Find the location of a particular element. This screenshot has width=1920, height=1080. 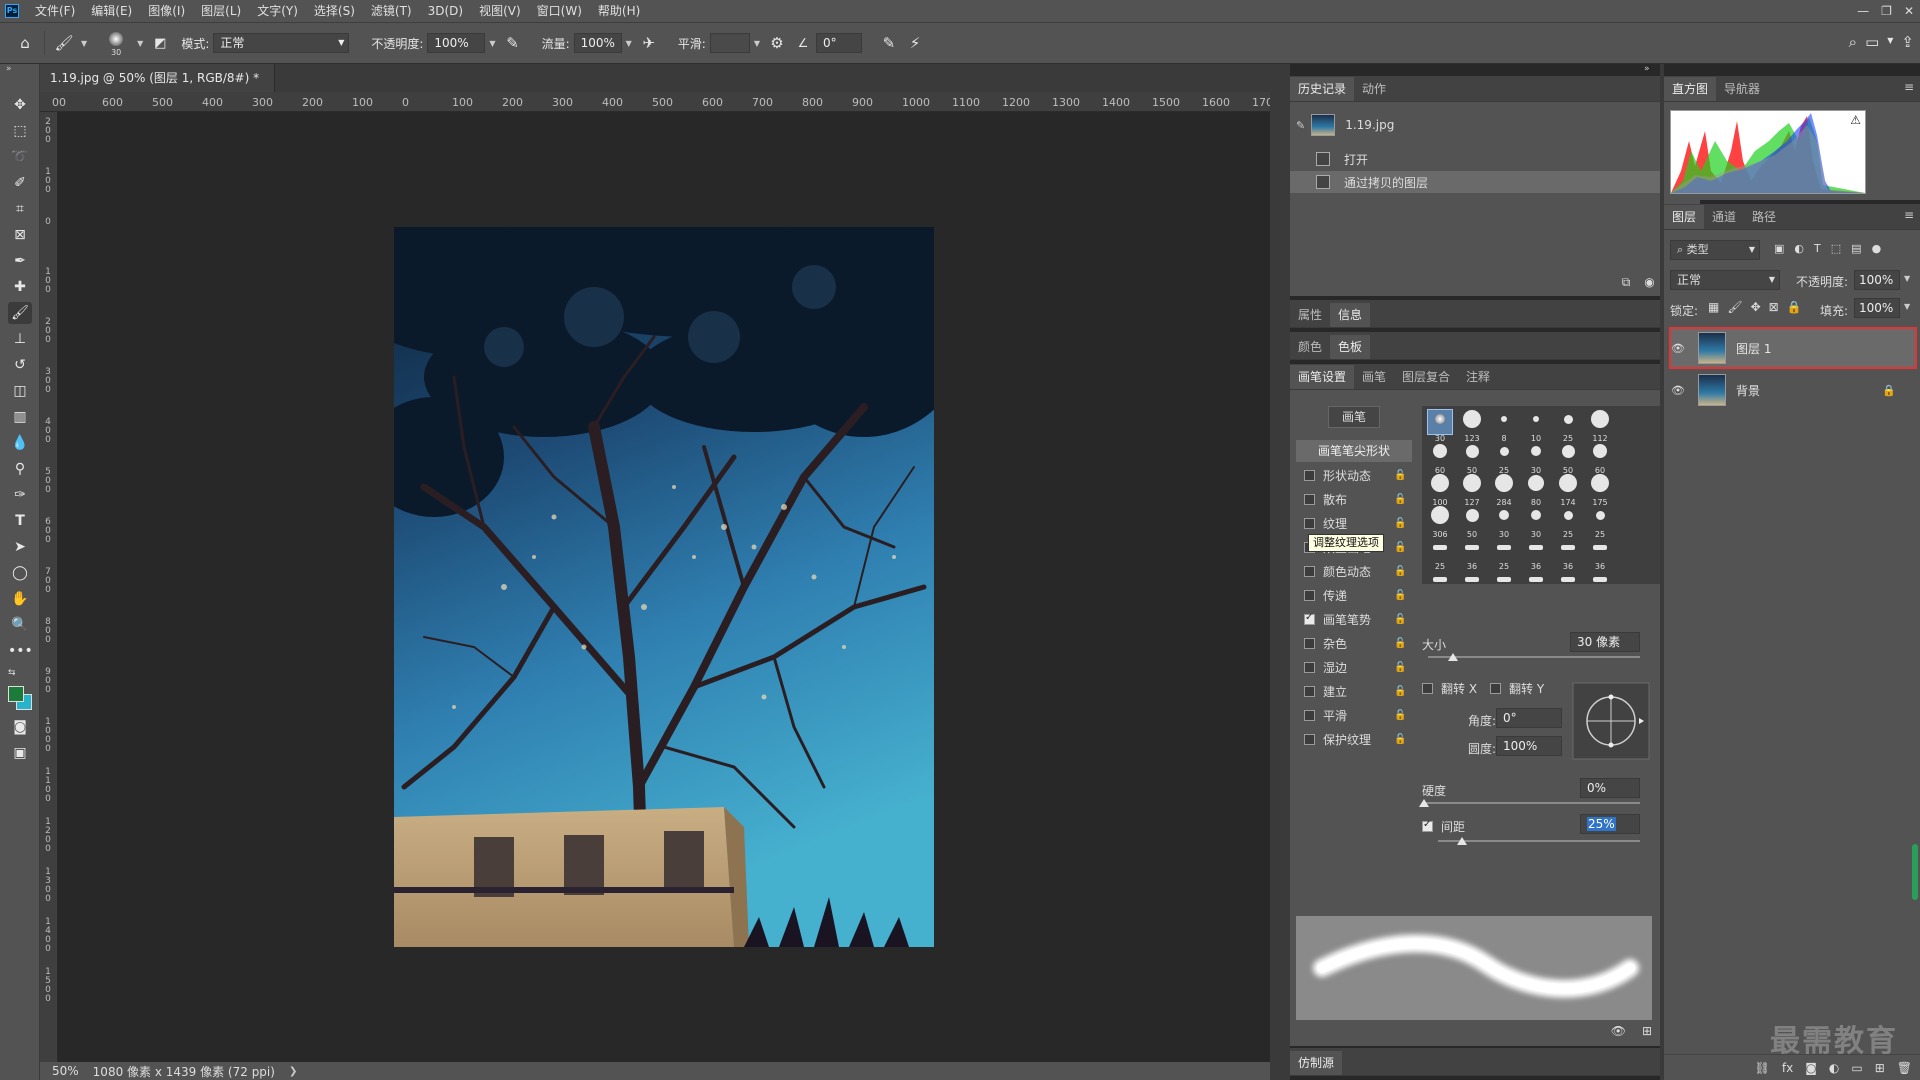

tab-channels: 通道 is located at coordinates (1724, 217).